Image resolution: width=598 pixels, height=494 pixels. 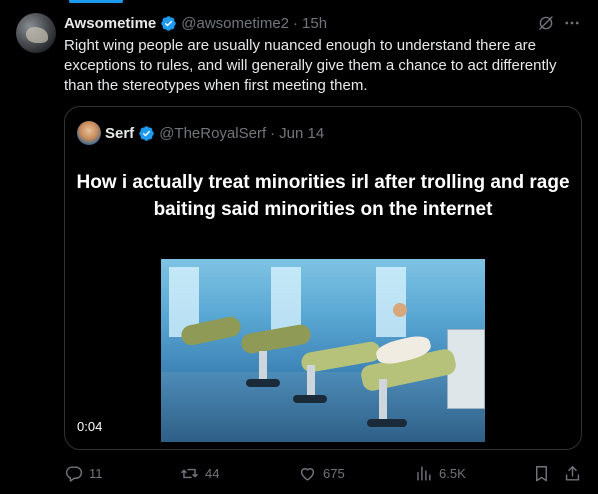 I want to click on action-bar: 11 44 675 6.5K, so click(x=299, y=473).